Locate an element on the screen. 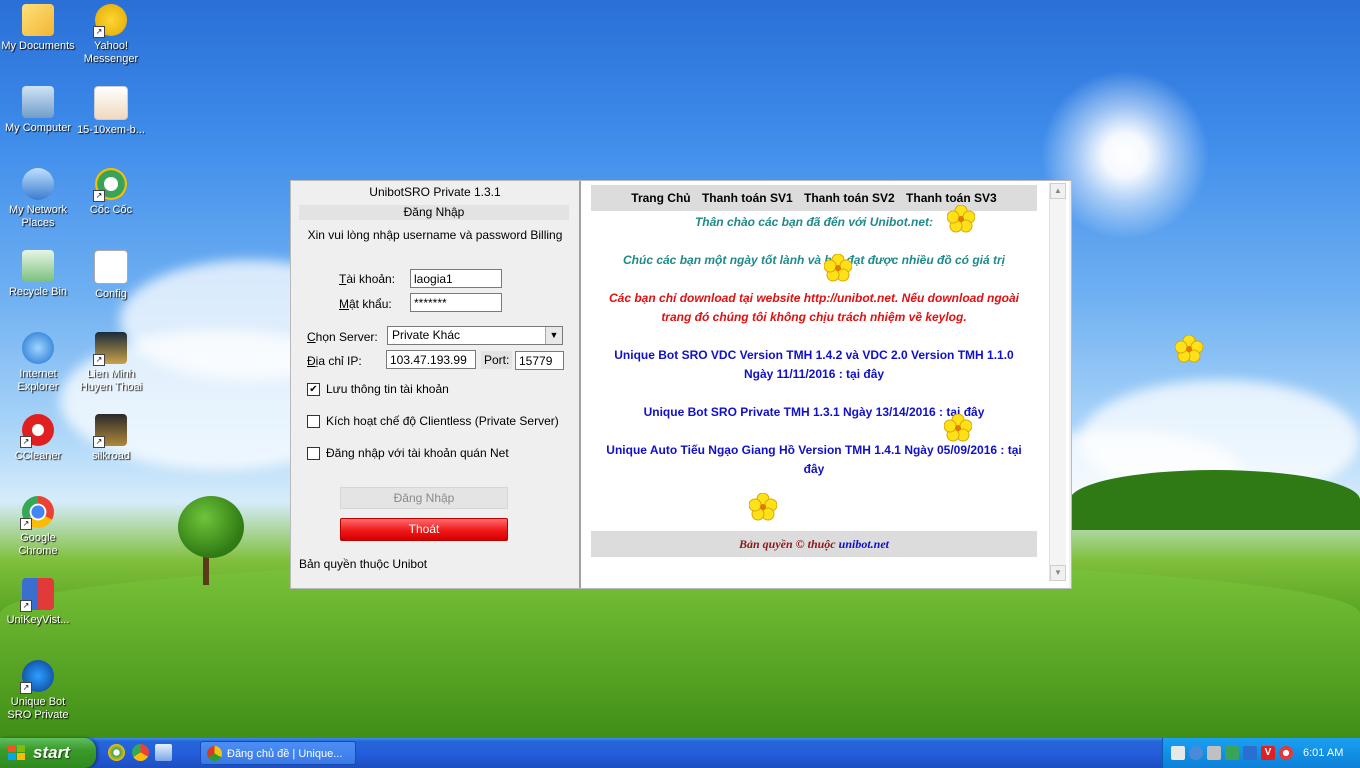 The image size is (1360, 768). login-button: Đăng Nhập is located at coordinates (424, 498).